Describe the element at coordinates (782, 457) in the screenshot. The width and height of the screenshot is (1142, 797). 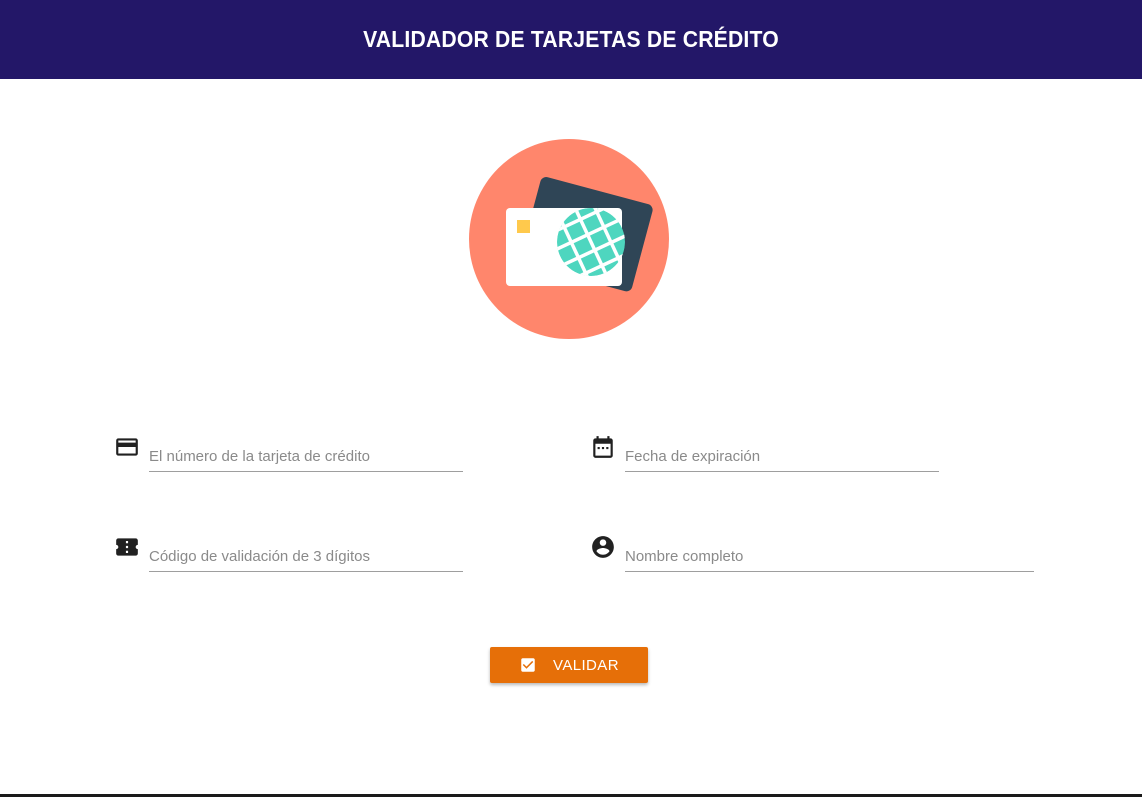
I see `expiration-input` at that location.